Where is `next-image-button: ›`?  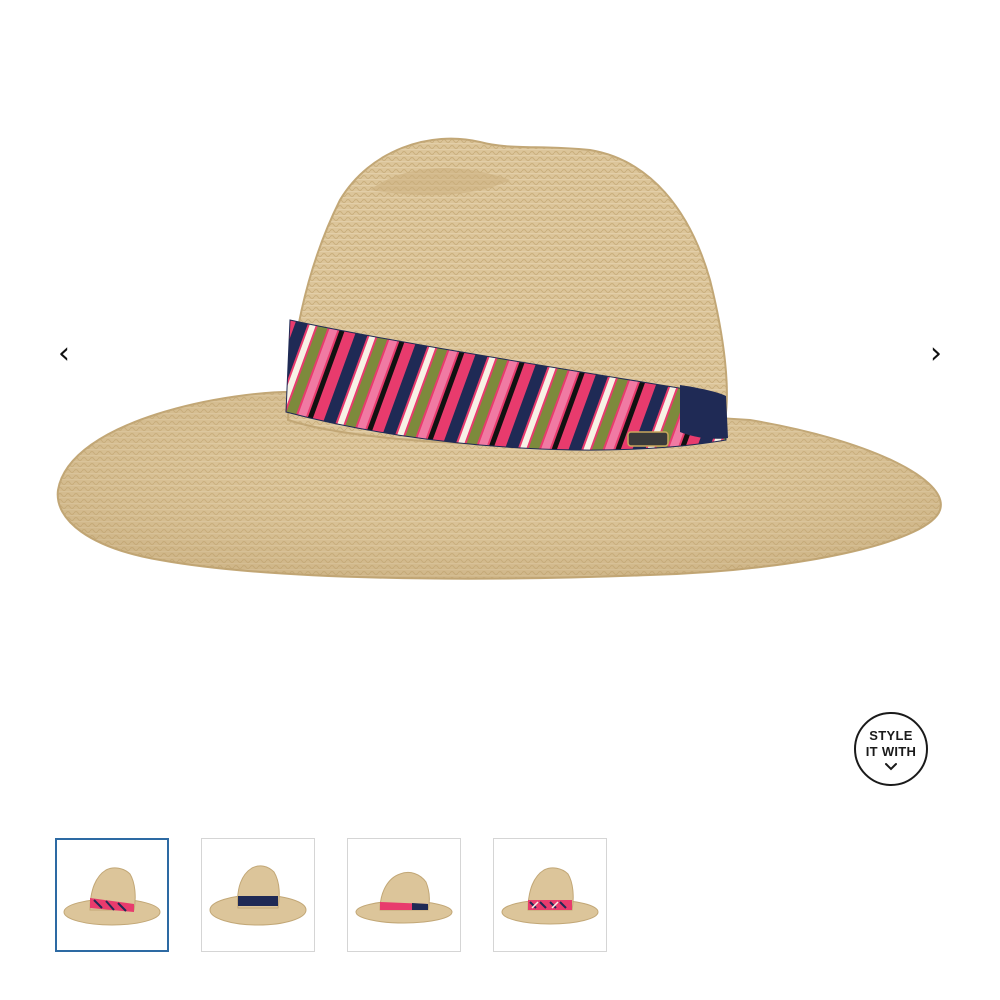 next-image-button: › is located at coordinates (936, 354).